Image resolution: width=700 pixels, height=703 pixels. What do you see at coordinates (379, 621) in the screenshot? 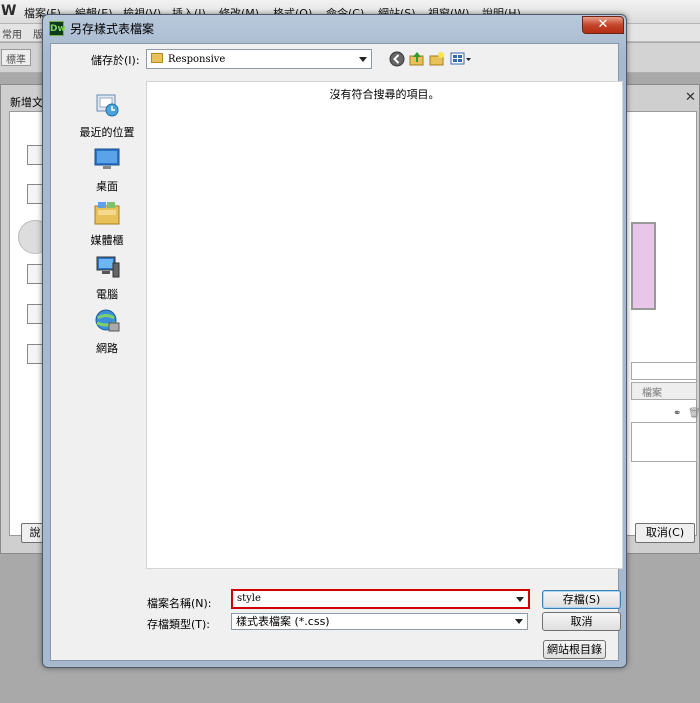
I see `filetype-select: 樣式表檔案 (*.css)` at bounding box center [379, 621].